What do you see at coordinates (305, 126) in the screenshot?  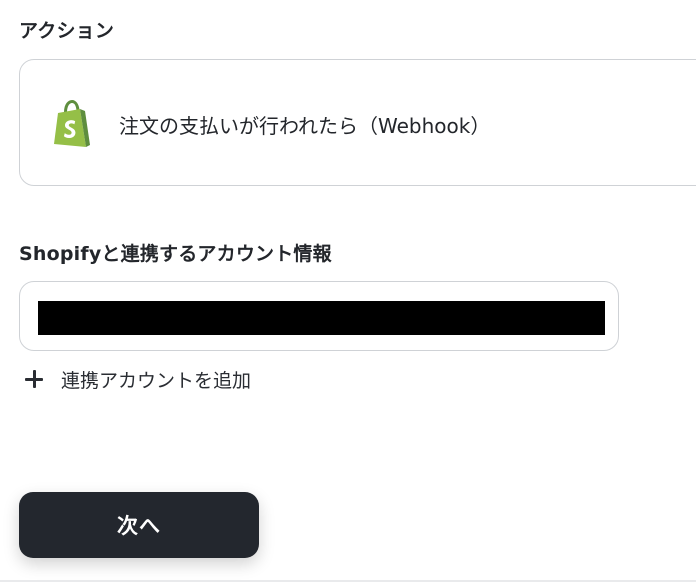 I see `action-label: 注文の支払いが行われたら（Webhook）` at bounding box center [305, 126].